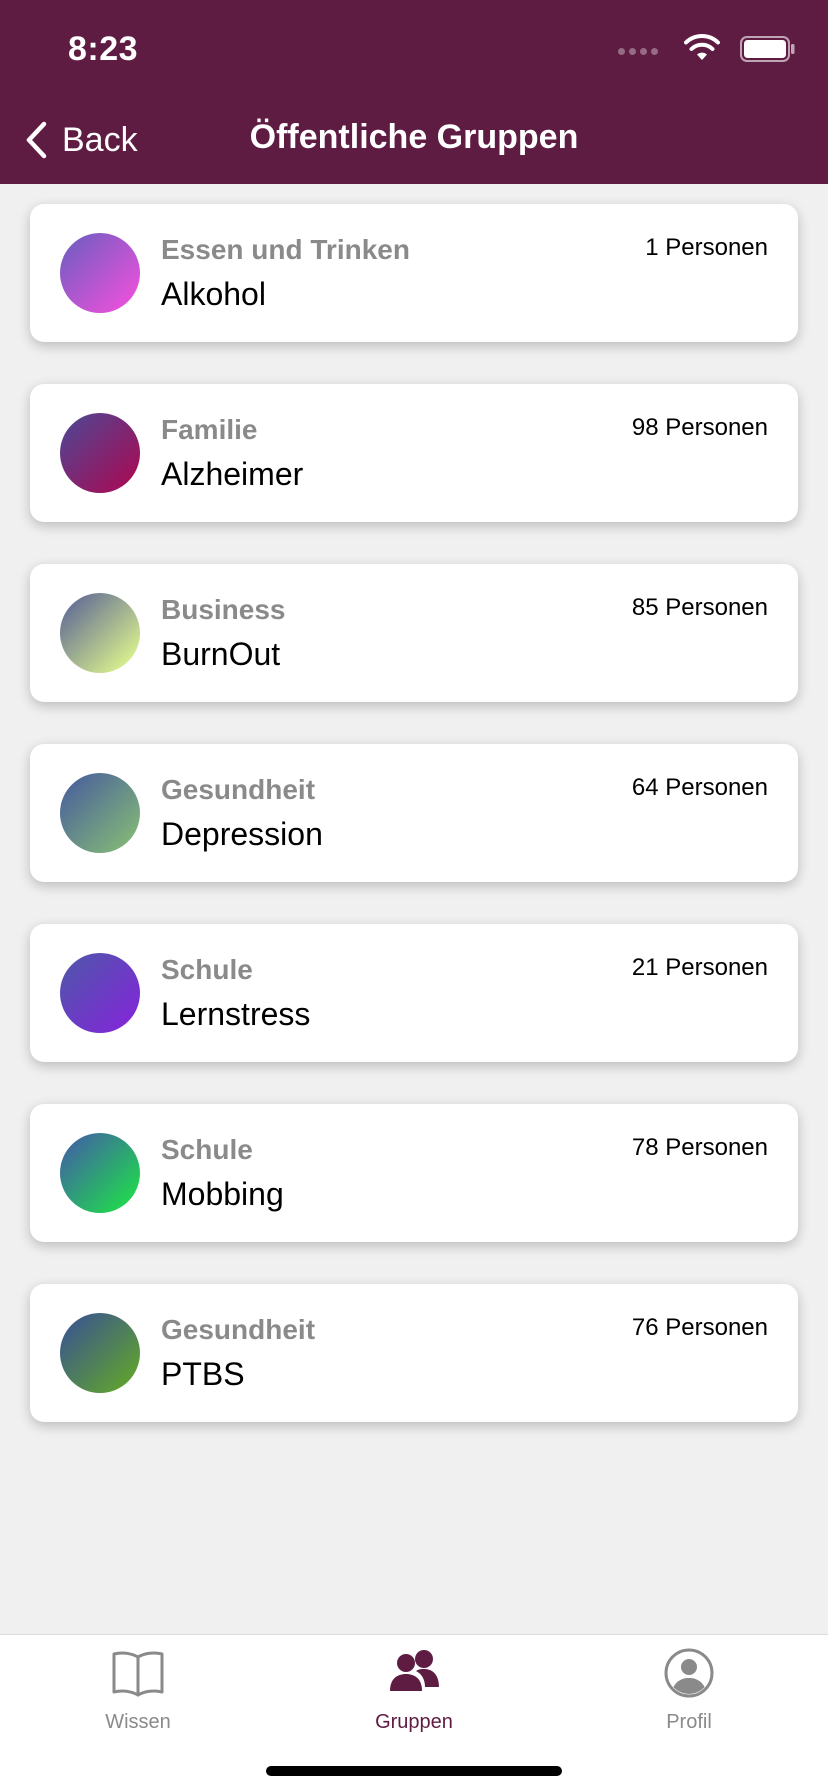 The image size is (828, 1792). I want to click on group-card: Gesundheit PTBS 76 Personen, so click(414, 1353).